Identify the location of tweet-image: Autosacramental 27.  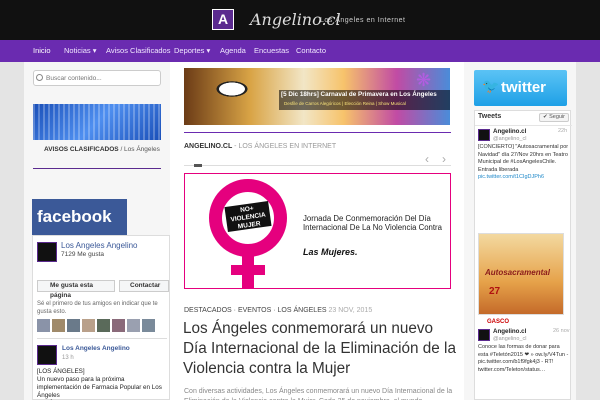
(521, 274).